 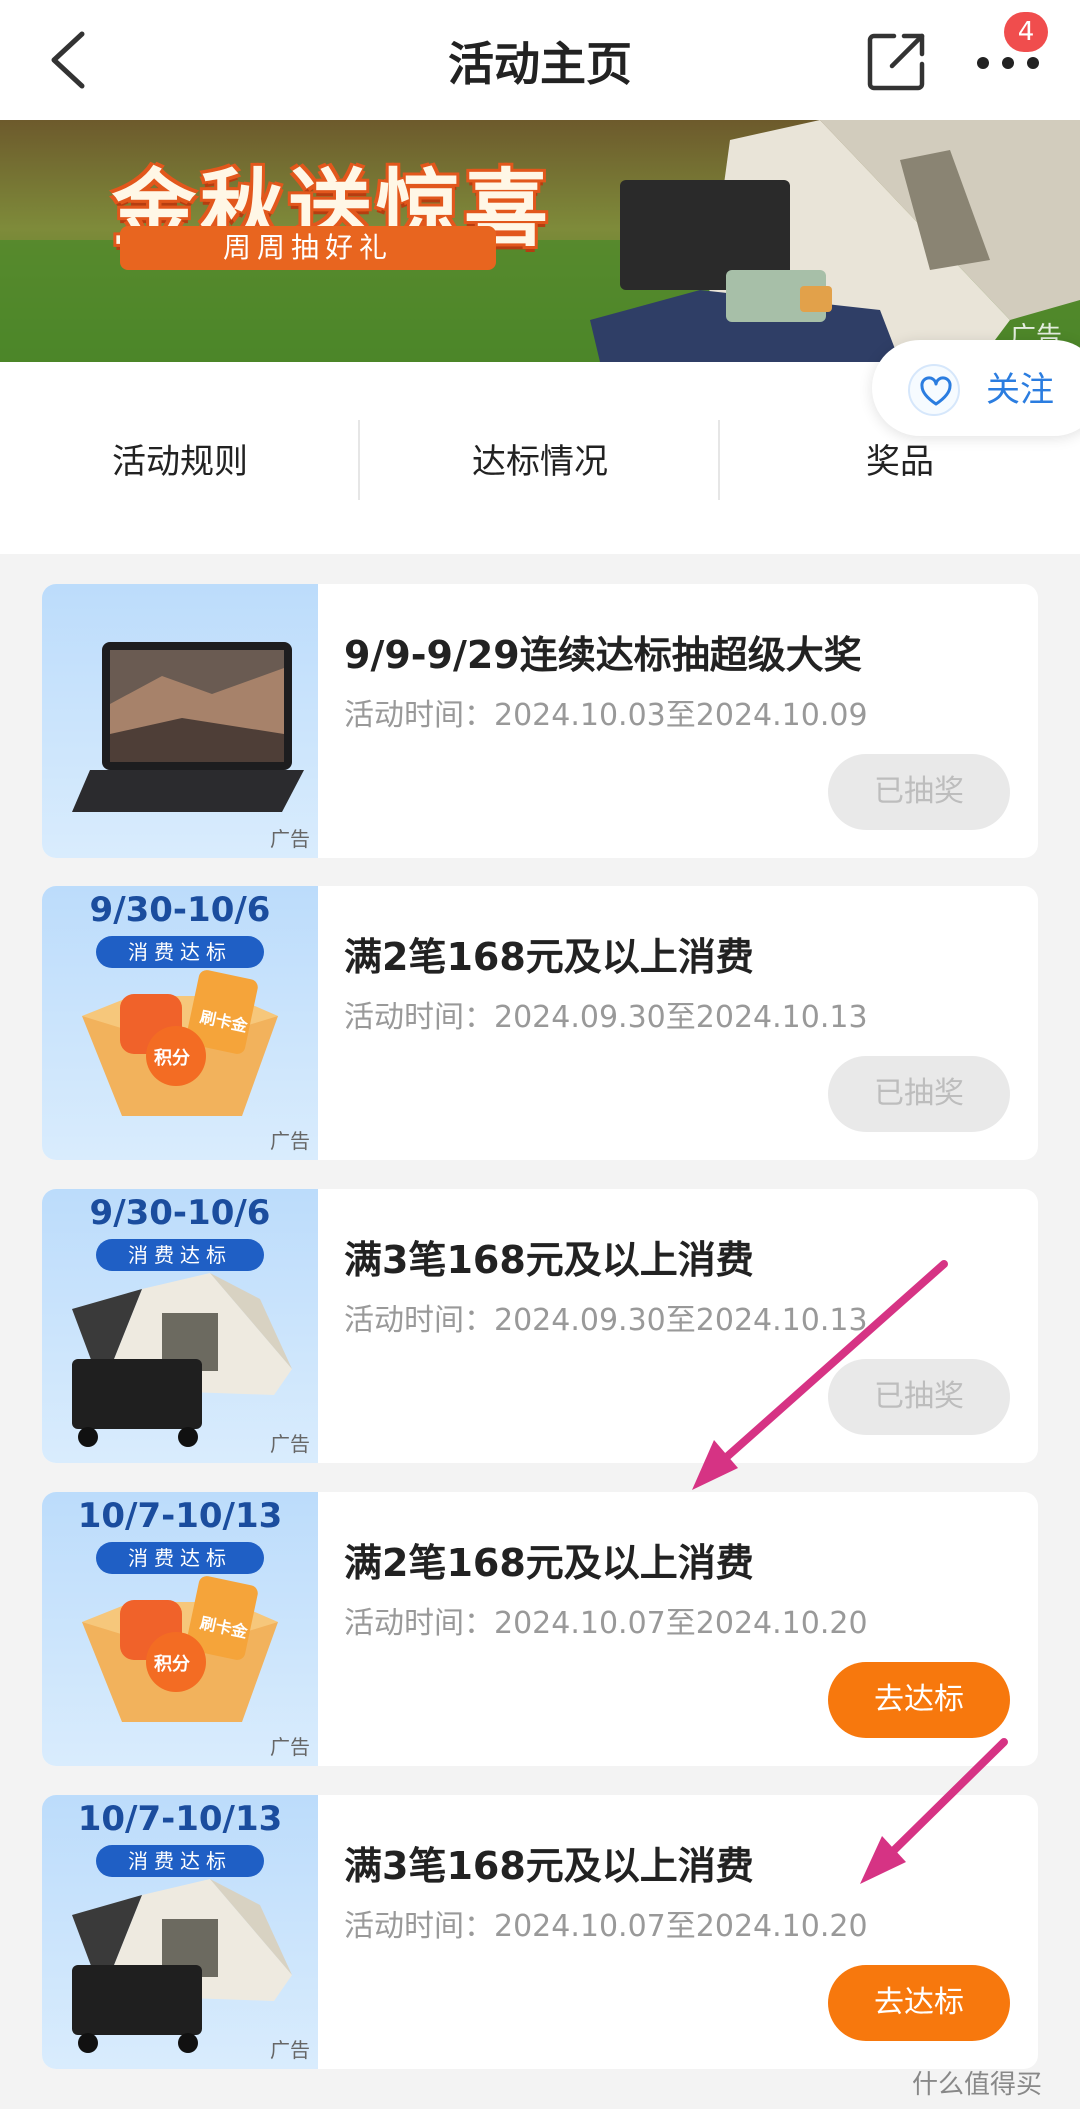 I want to click on card-thumbnail: 广告, so click(x=180, y=721).